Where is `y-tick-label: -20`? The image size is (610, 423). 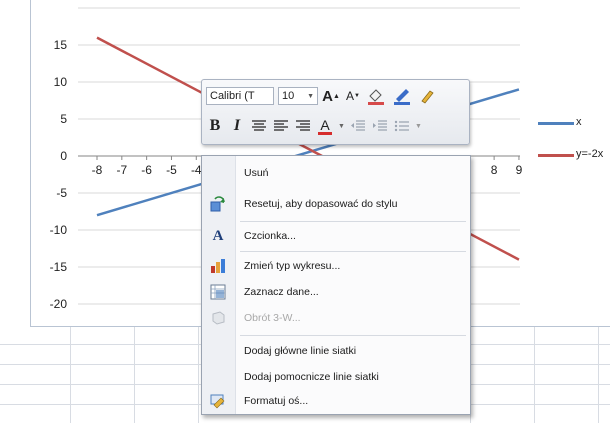
y-tick-label: -20 is located at coordinates (59, 304).